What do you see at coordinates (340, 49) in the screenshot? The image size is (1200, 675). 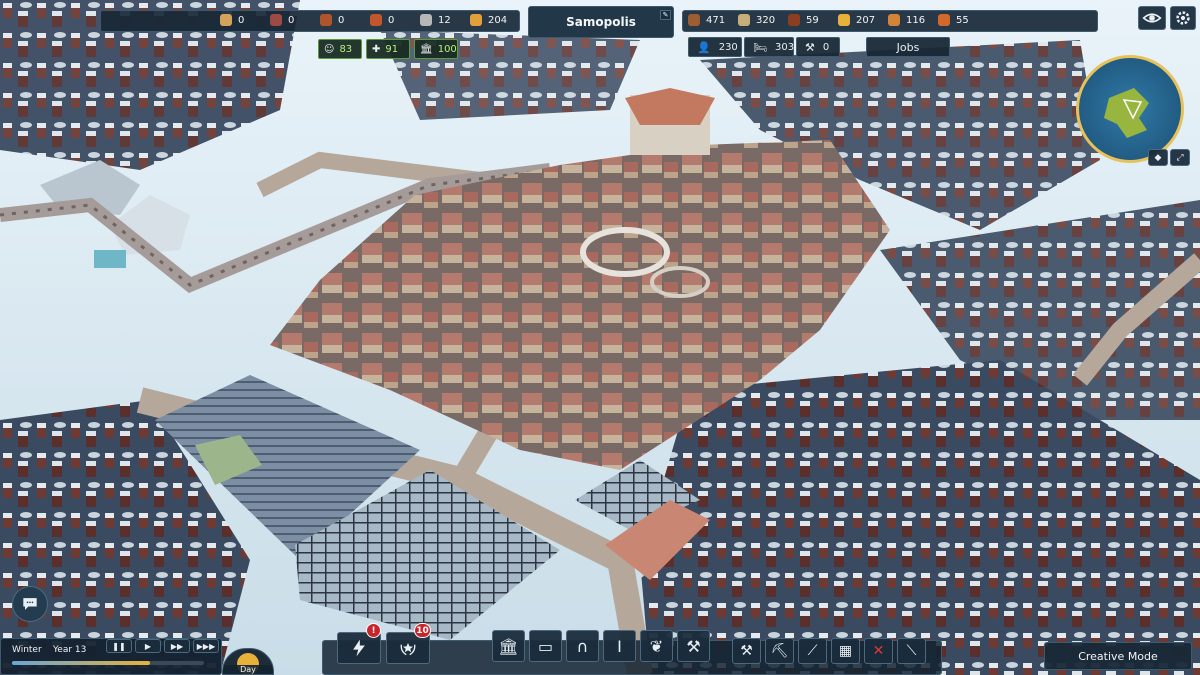 I see `happiness-stat: ☺ 83` at bounding box center [340, 49].